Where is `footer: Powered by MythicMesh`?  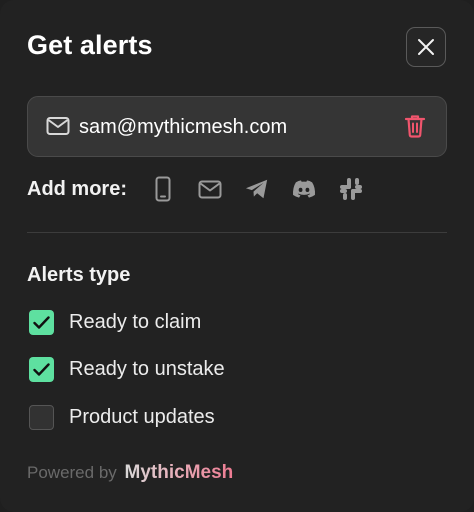 footer: Powered by MythicMesh is located at coordinates (130, 473).